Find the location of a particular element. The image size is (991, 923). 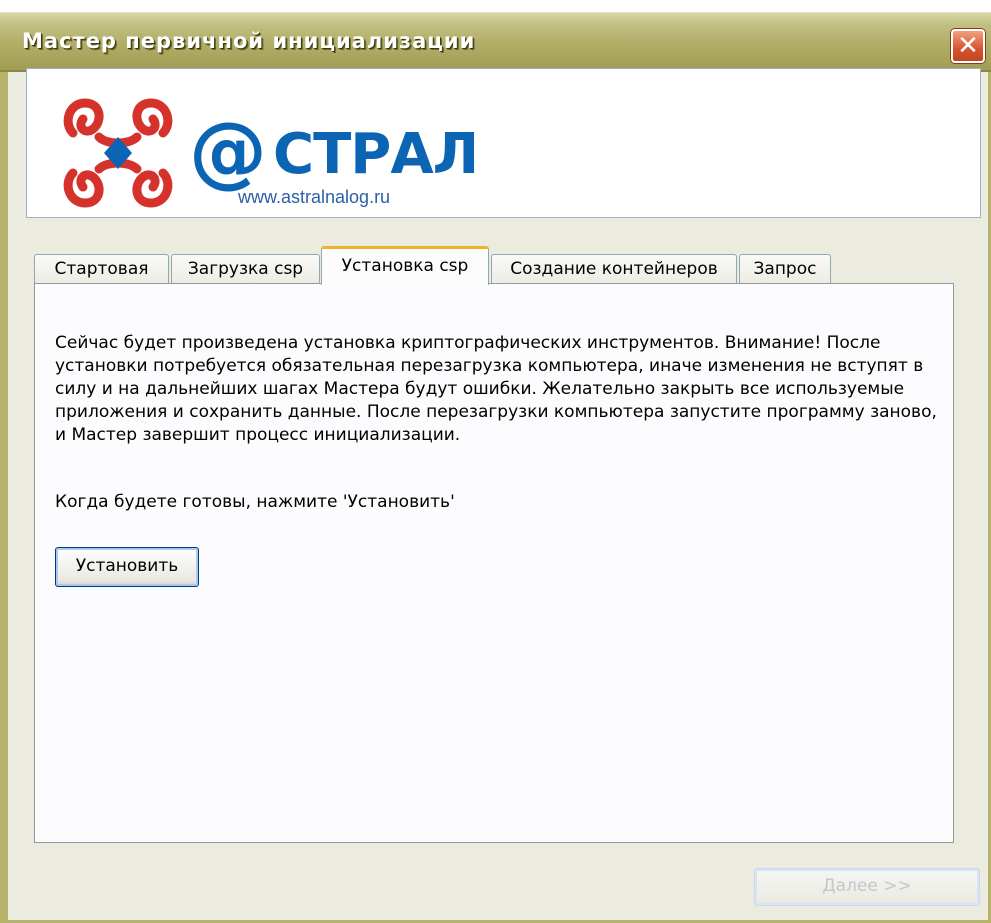

brand-name: СТРАЛ is located at coordinates (376, 154).